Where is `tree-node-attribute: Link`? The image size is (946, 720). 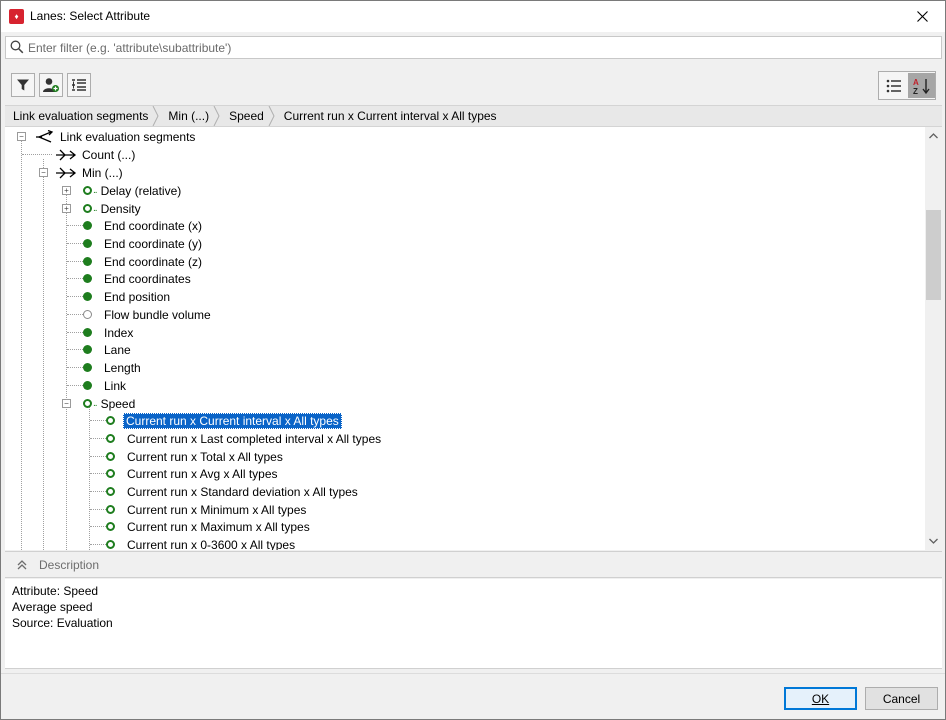
tree-node-attribute: Link is located at coordinates (105, 385).